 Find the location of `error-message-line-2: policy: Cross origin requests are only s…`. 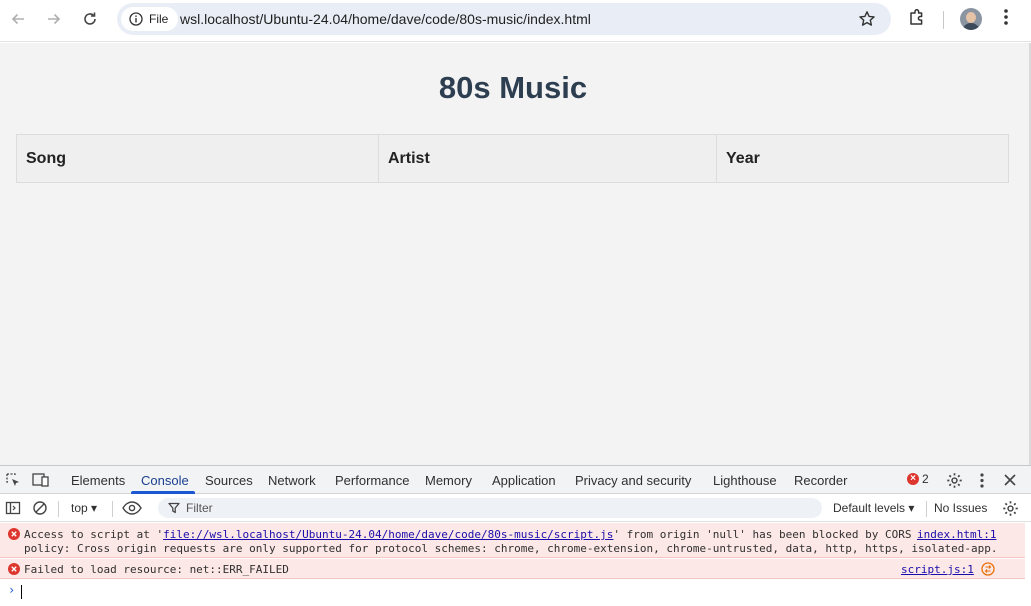

error-message-line-2: policy: Cross origin requests are only s… is located at coordinates (511, 548).